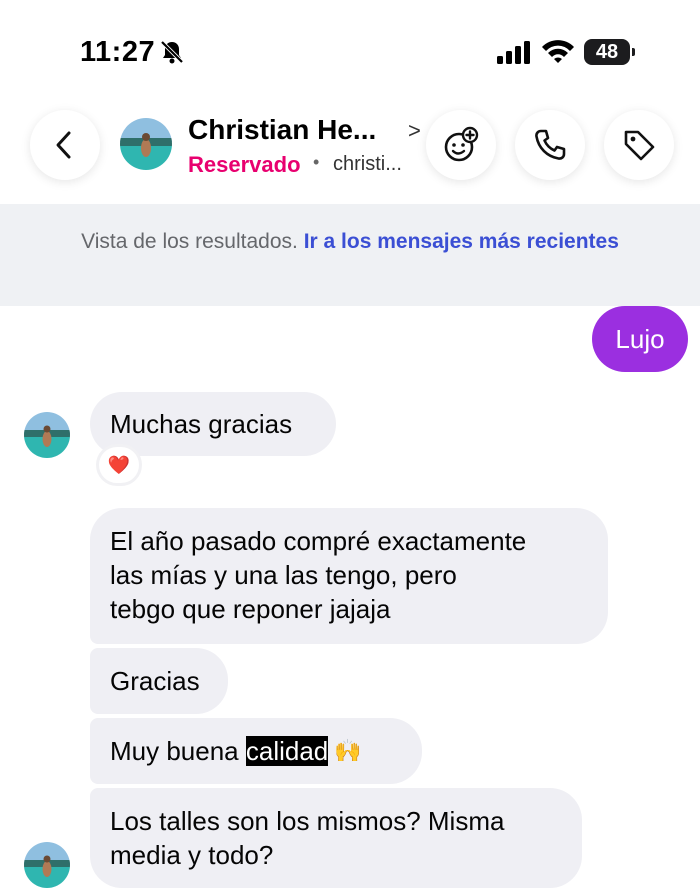 Image resolution: width=700 pixels, height=896 pixels. What do you see at coordinates (307, 821) in the screenshot?
I see `message-line: Los talles son los mismos? Misma` at bounding box center [307, 821].